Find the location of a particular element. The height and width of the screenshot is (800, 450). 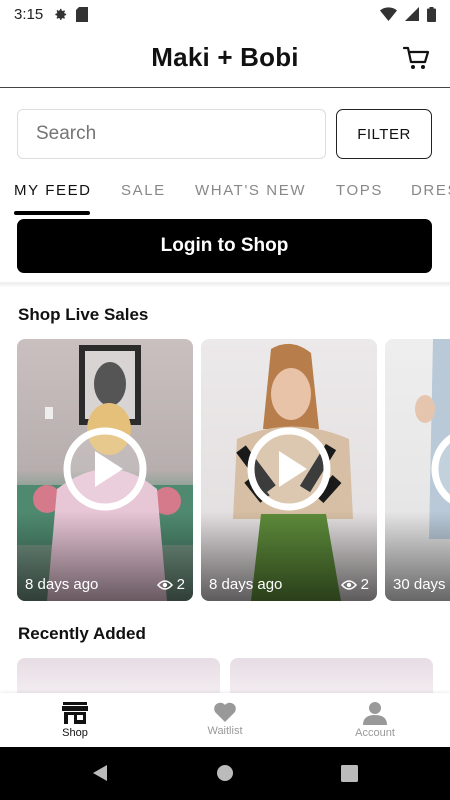

status-time: 3:15 is located at coordinates (29, 14).